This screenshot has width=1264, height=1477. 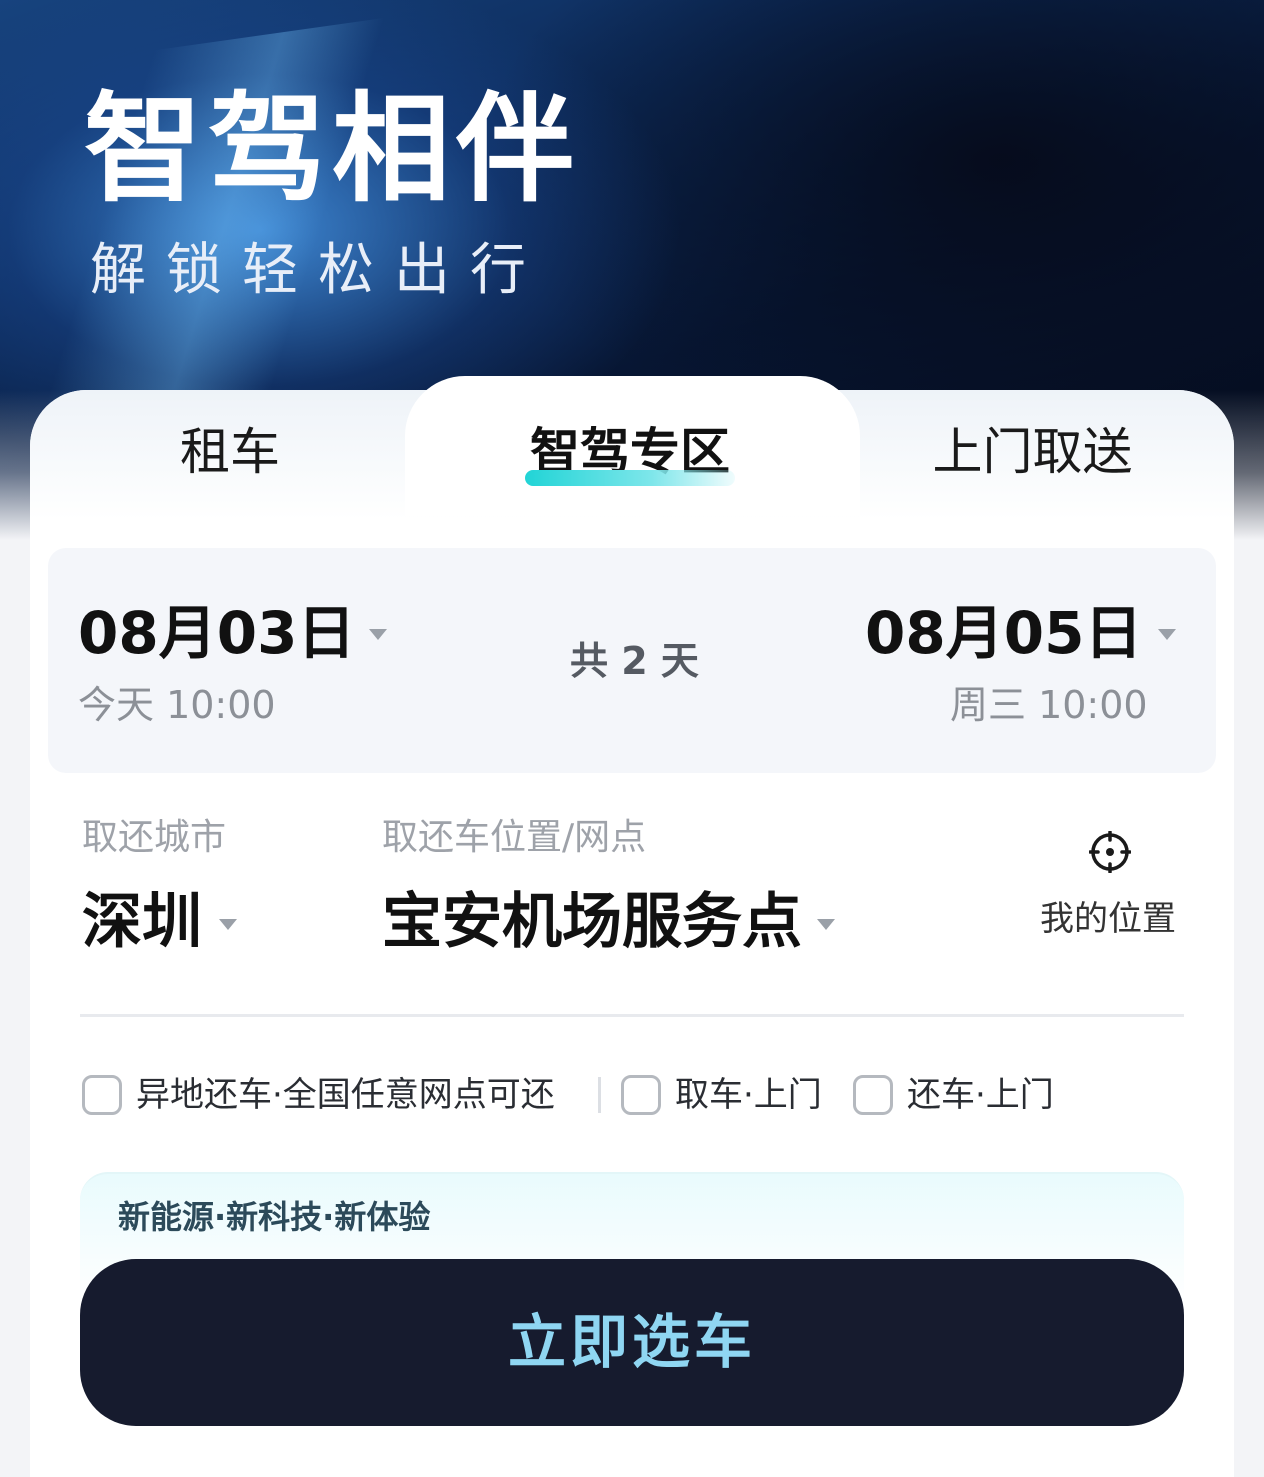 I want to click on pickup-time: 今天 10:00, so click(x=177, y=705).